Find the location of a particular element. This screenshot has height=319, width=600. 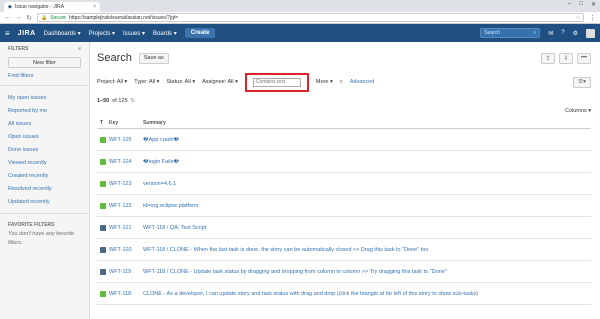

issue-summary: �App crash� is located at coordinates (367, 140).